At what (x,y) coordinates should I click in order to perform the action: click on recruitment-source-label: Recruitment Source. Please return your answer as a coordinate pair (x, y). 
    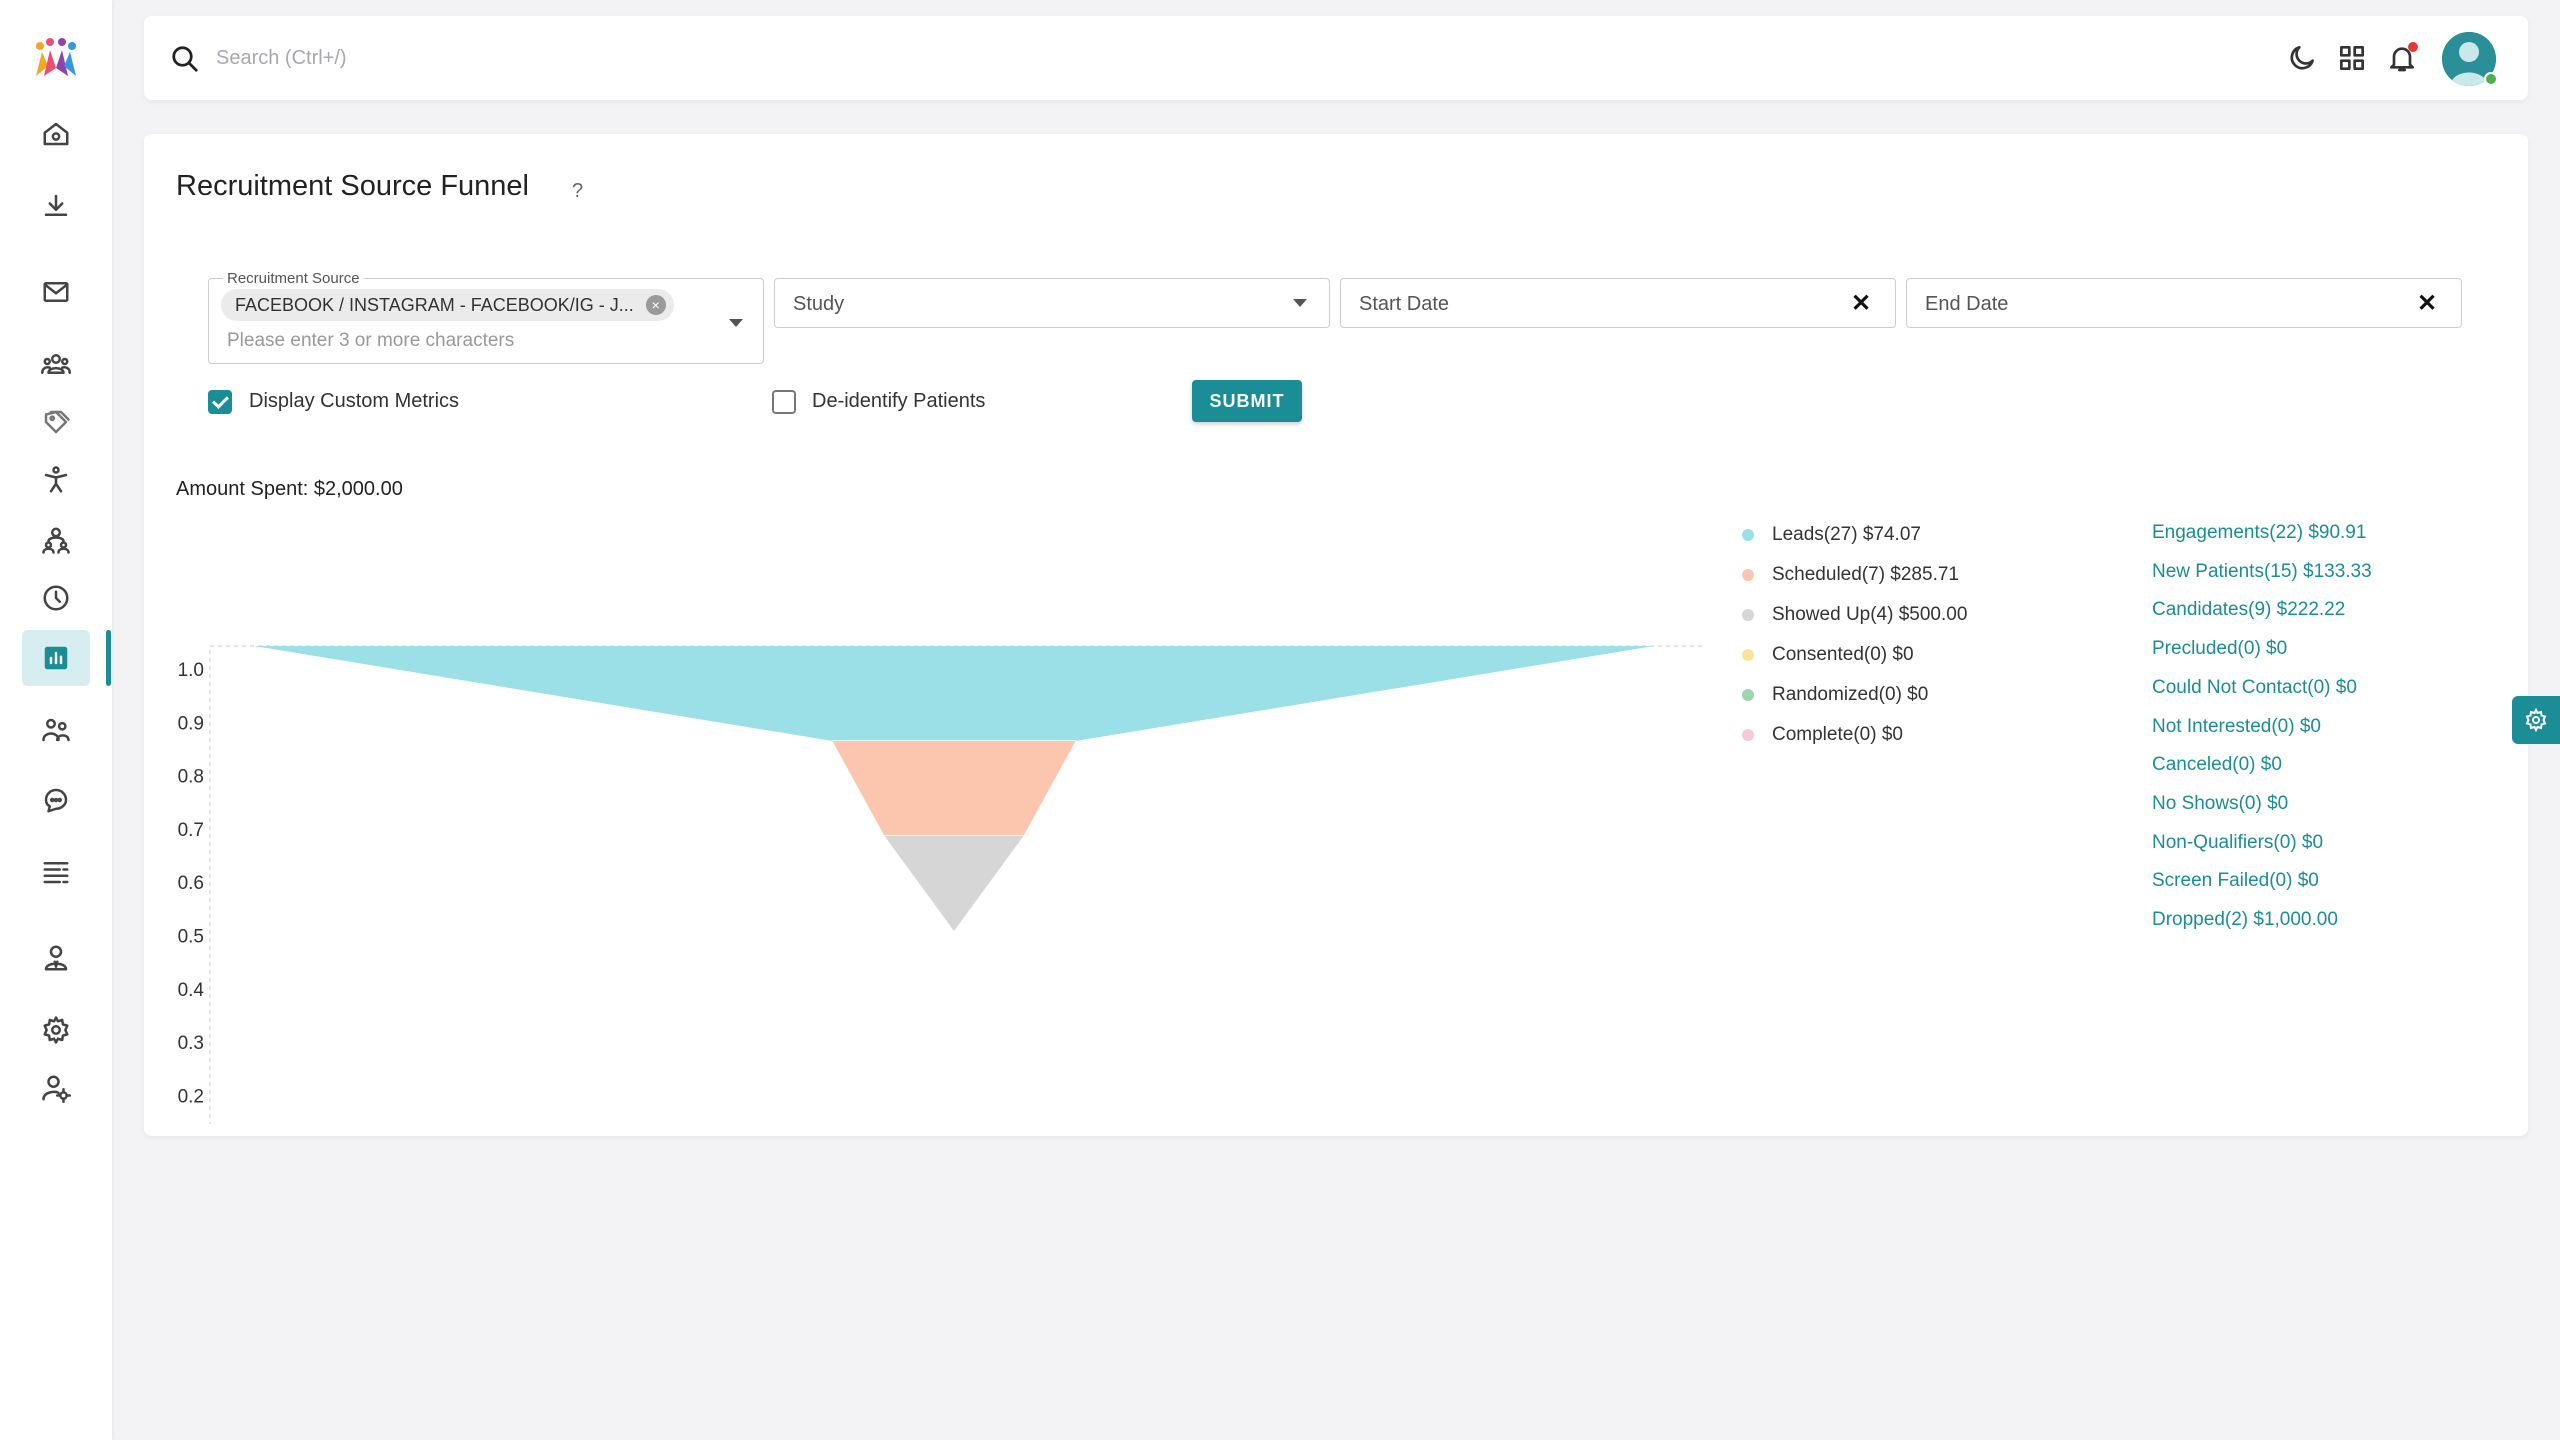
    Looking at the image, I should click on (293, 278).